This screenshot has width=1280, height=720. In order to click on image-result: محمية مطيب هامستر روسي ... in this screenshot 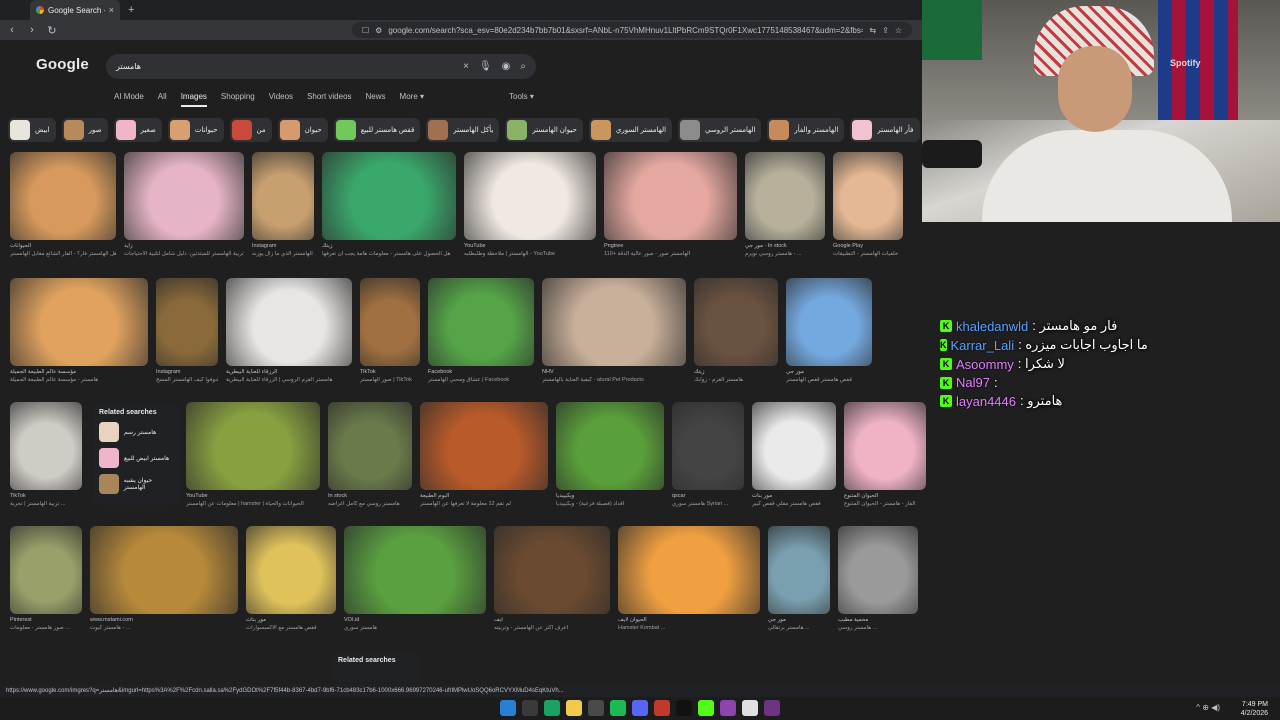, I will do `click(878, 578)`.